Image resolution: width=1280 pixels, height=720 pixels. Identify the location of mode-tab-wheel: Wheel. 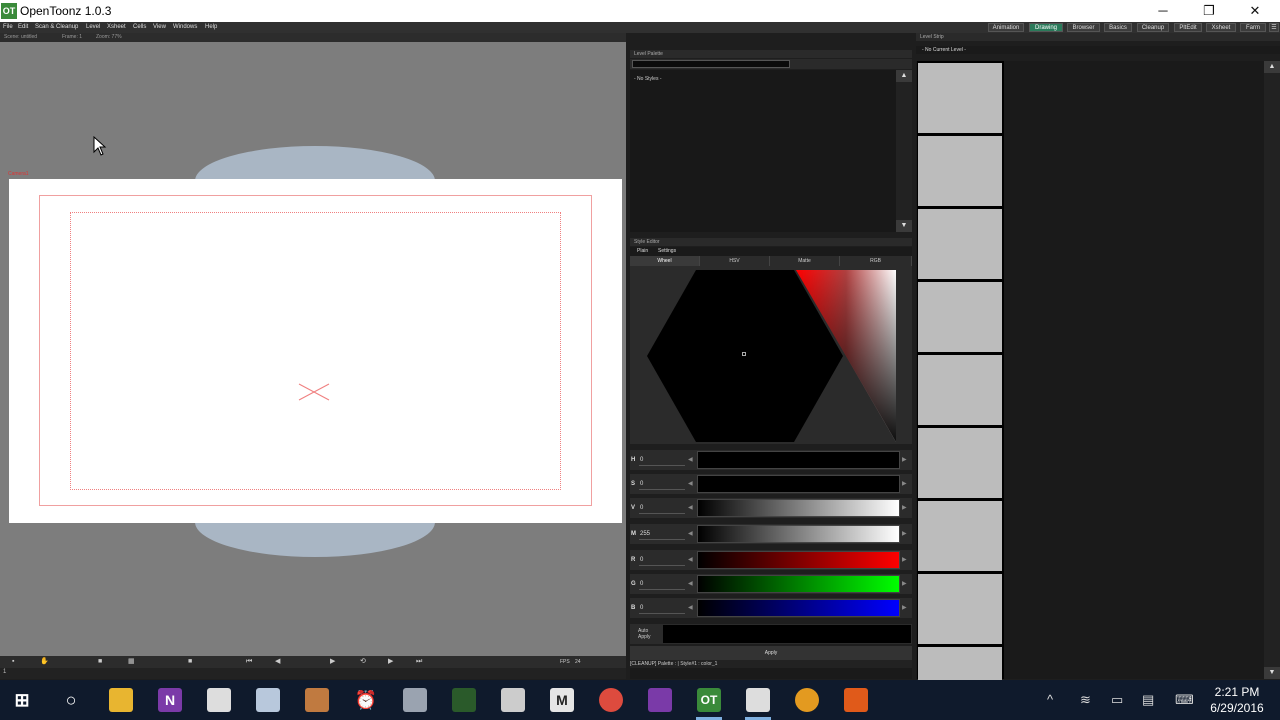
(665, 261).